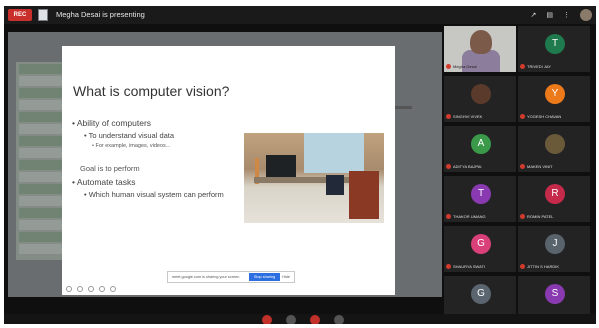  I want to click on participant-tile: SINGHVI VIVEK, so click(480, 99).